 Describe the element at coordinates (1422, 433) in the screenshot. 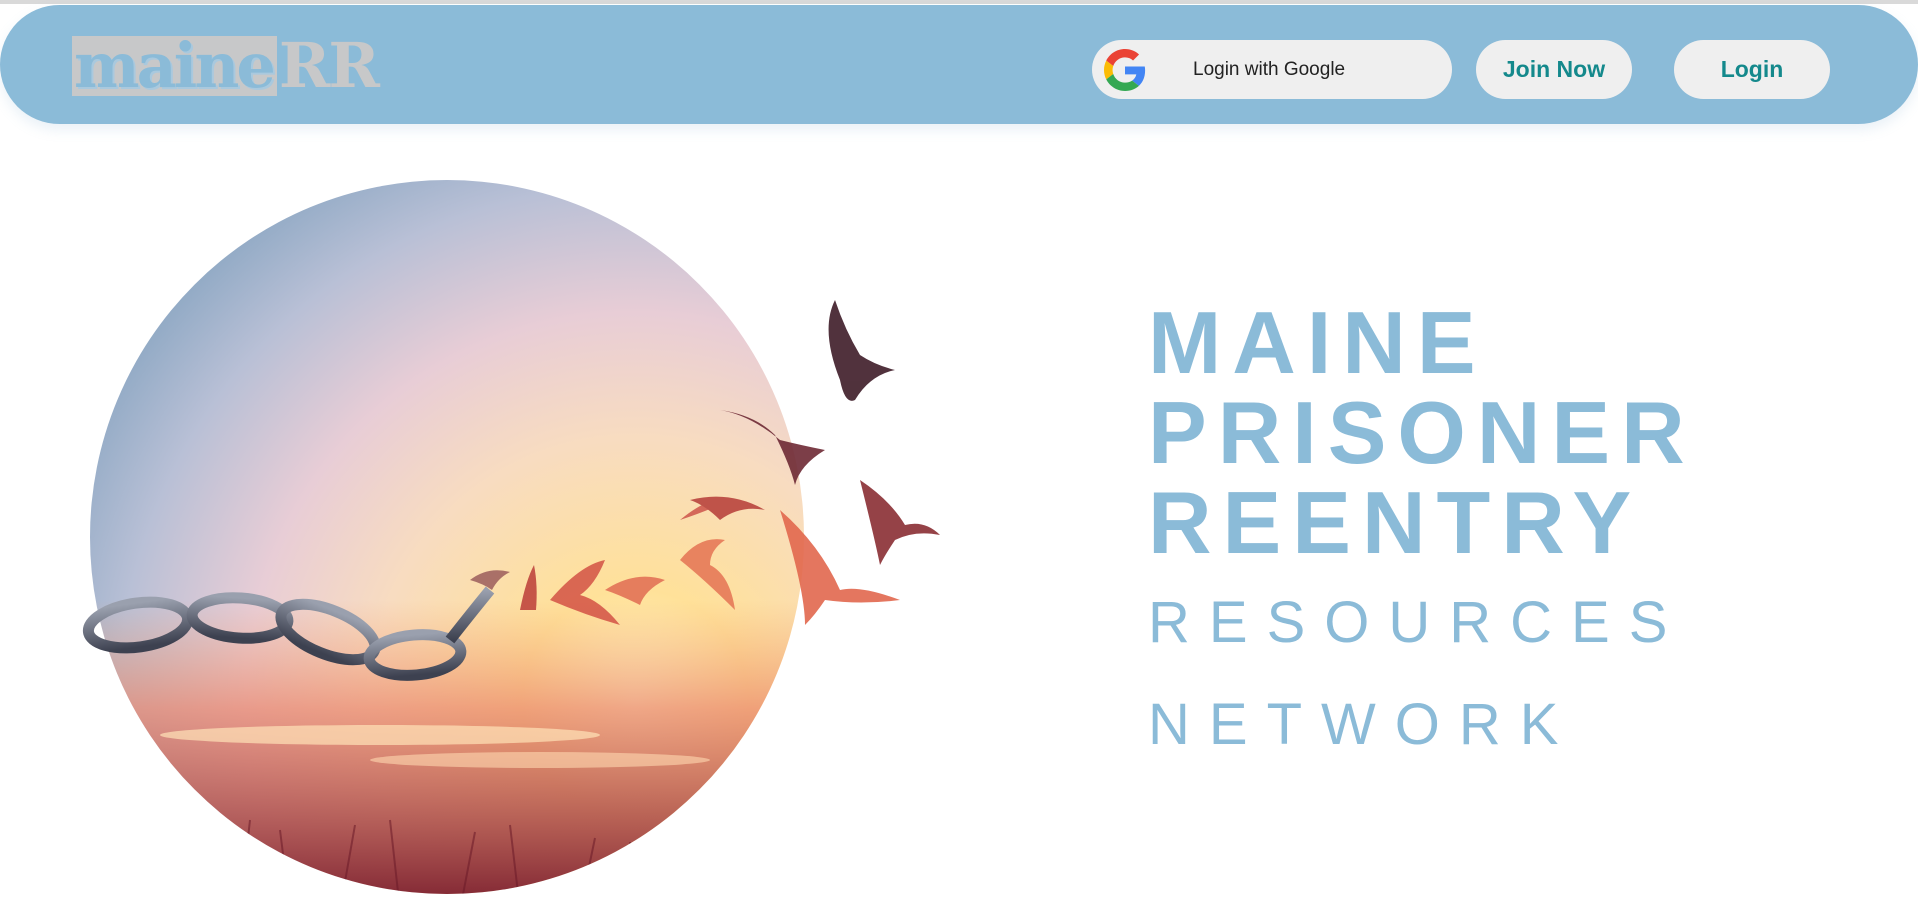

I see `headline-line-prisoner: PRISONER` at that location.